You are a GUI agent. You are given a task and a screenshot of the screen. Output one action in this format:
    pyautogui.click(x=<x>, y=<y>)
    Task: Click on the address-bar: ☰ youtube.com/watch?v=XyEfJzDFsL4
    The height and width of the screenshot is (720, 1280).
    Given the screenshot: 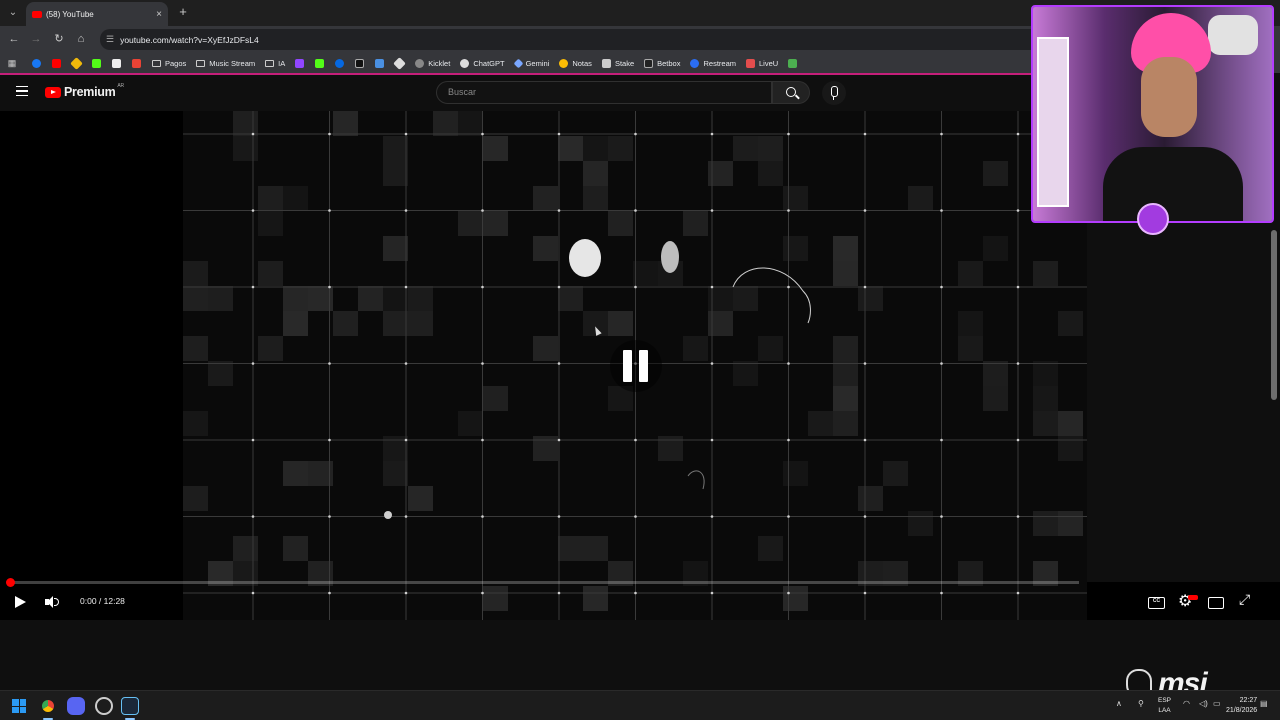 What is the action you would take?
    pyautogui.click(x=590, y=39)
    